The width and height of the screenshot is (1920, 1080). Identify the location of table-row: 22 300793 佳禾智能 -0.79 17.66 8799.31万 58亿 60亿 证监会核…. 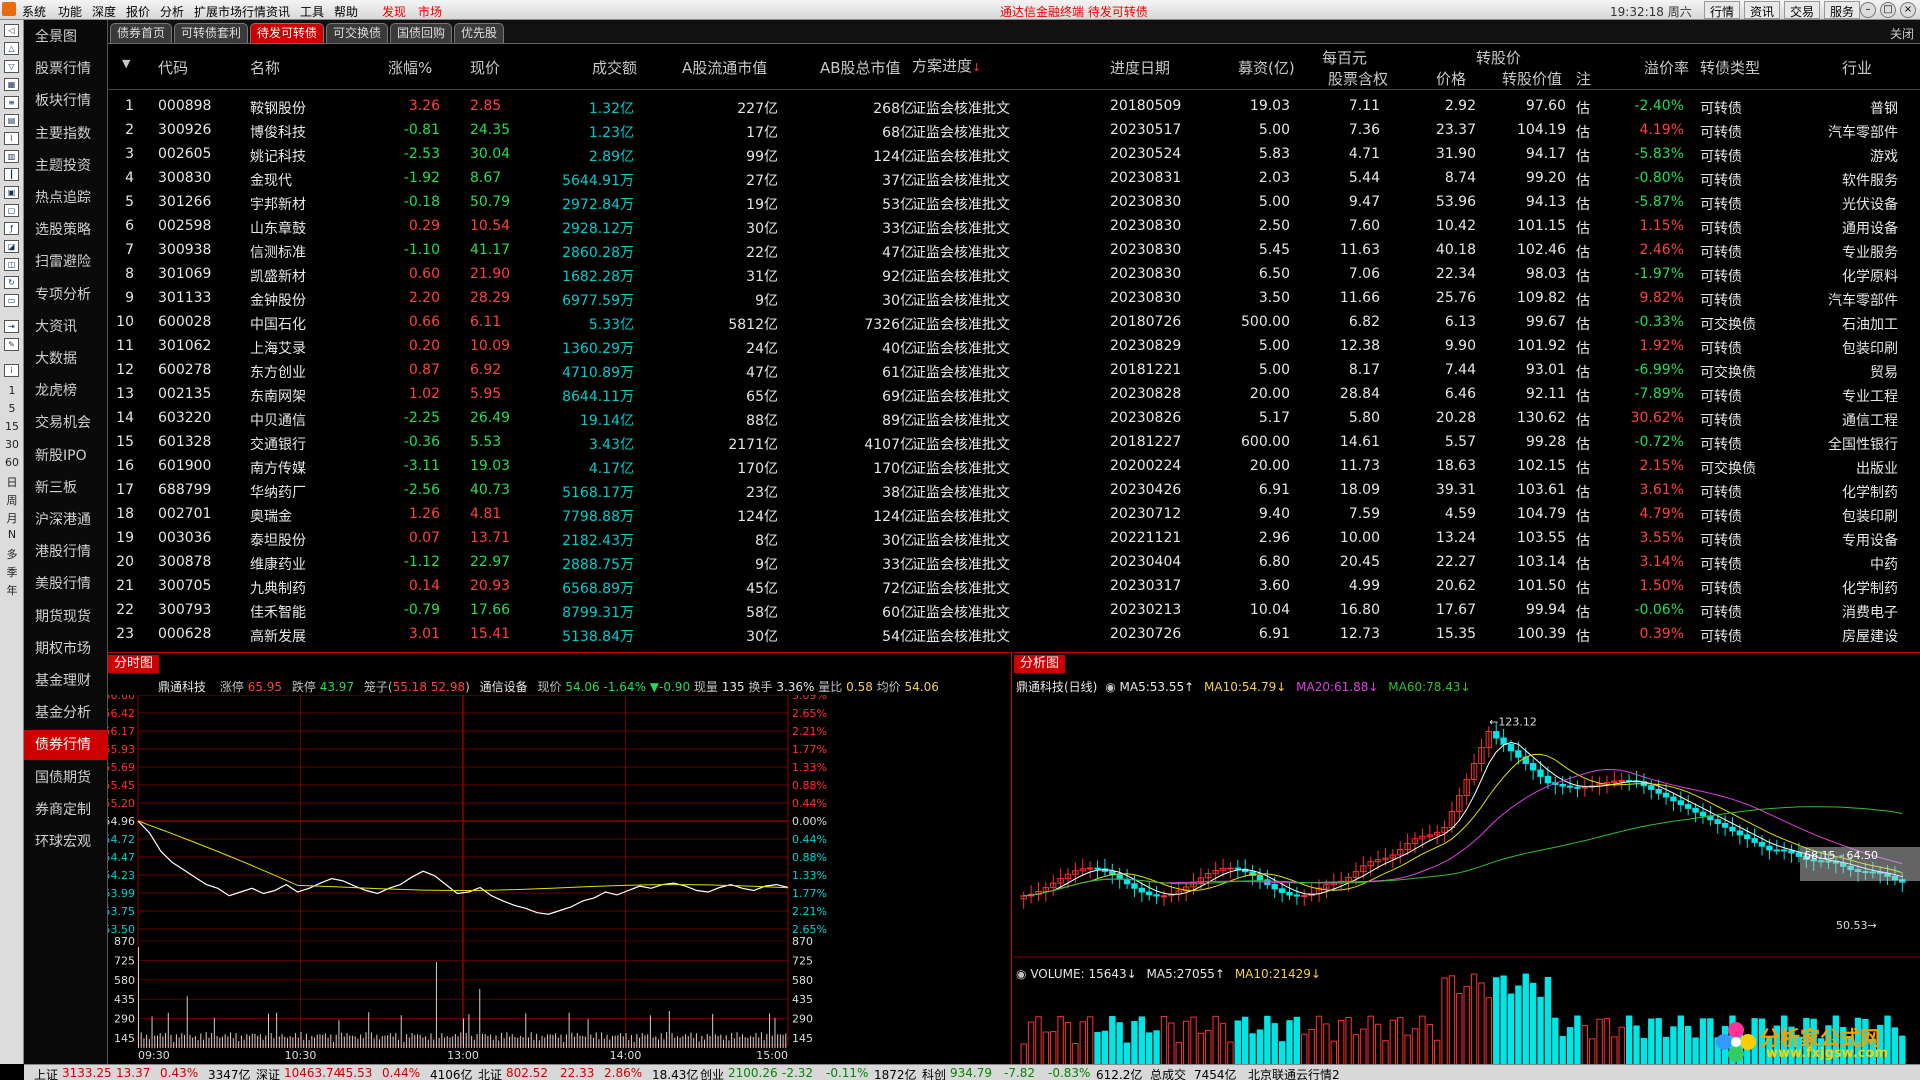
(1014, 610).